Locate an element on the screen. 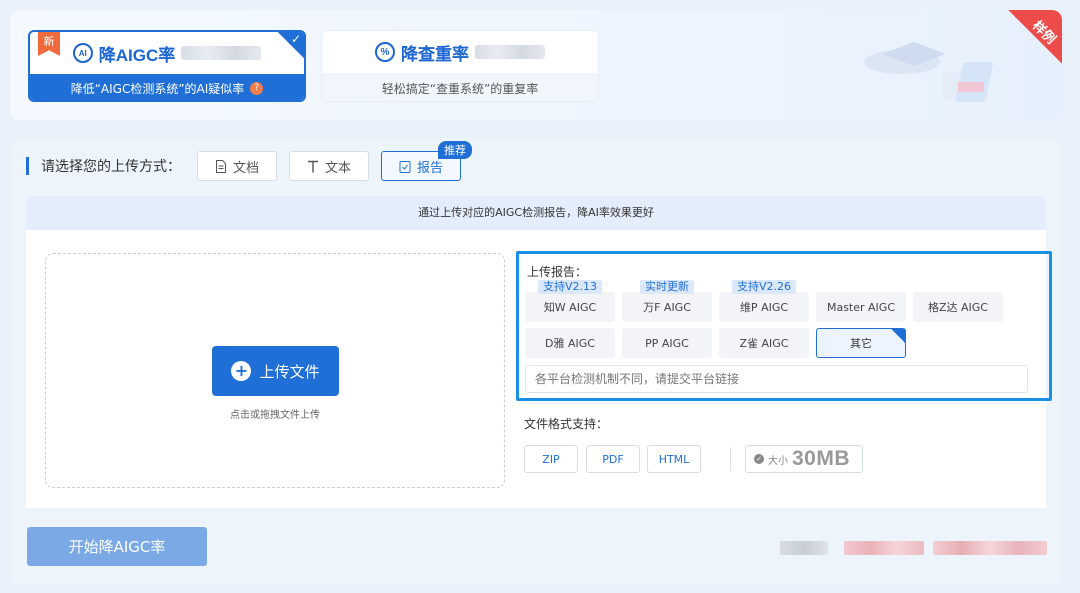 This screenshot has height=593, width=1080. text-icon is located at coordinates (312, 166).